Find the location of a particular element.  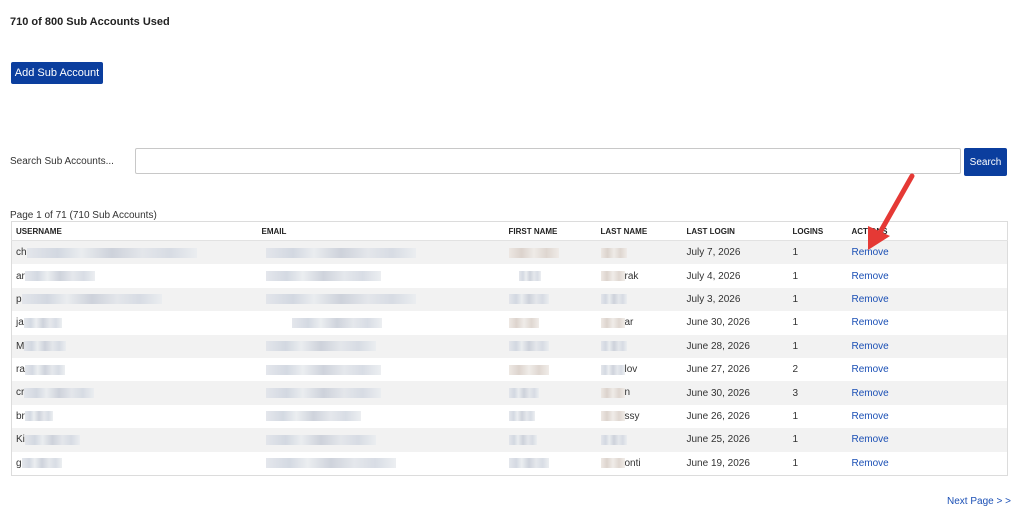

table-row: M June 28, 2026 1 Remove is located at coordinates (509, 346).